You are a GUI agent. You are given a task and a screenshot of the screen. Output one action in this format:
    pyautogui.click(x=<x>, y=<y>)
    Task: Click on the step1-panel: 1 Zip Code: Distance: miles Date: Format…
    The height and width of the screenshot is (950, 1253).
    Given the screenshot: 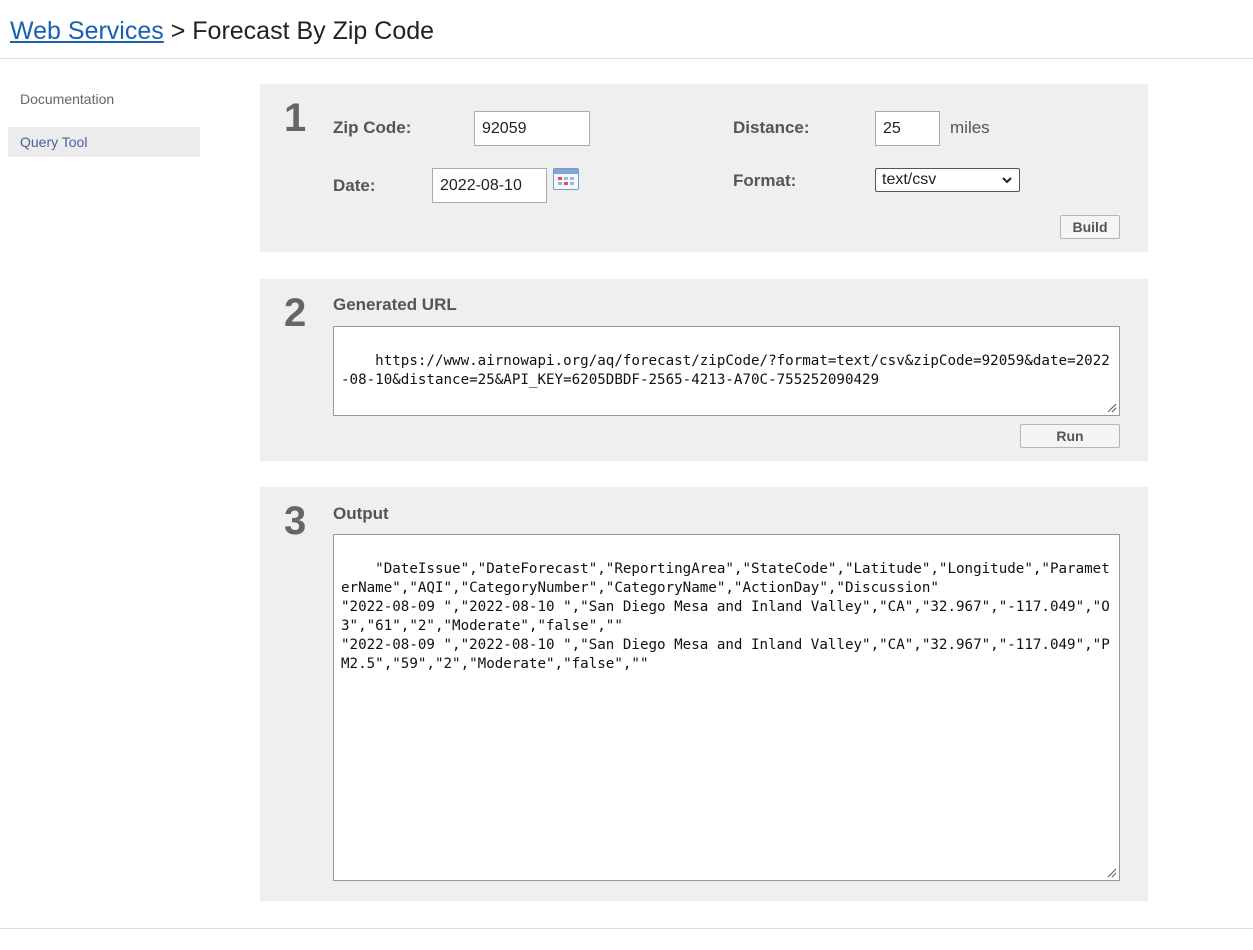 What is the action you would take?
    pyautogui.click(x=704, y=168)
    